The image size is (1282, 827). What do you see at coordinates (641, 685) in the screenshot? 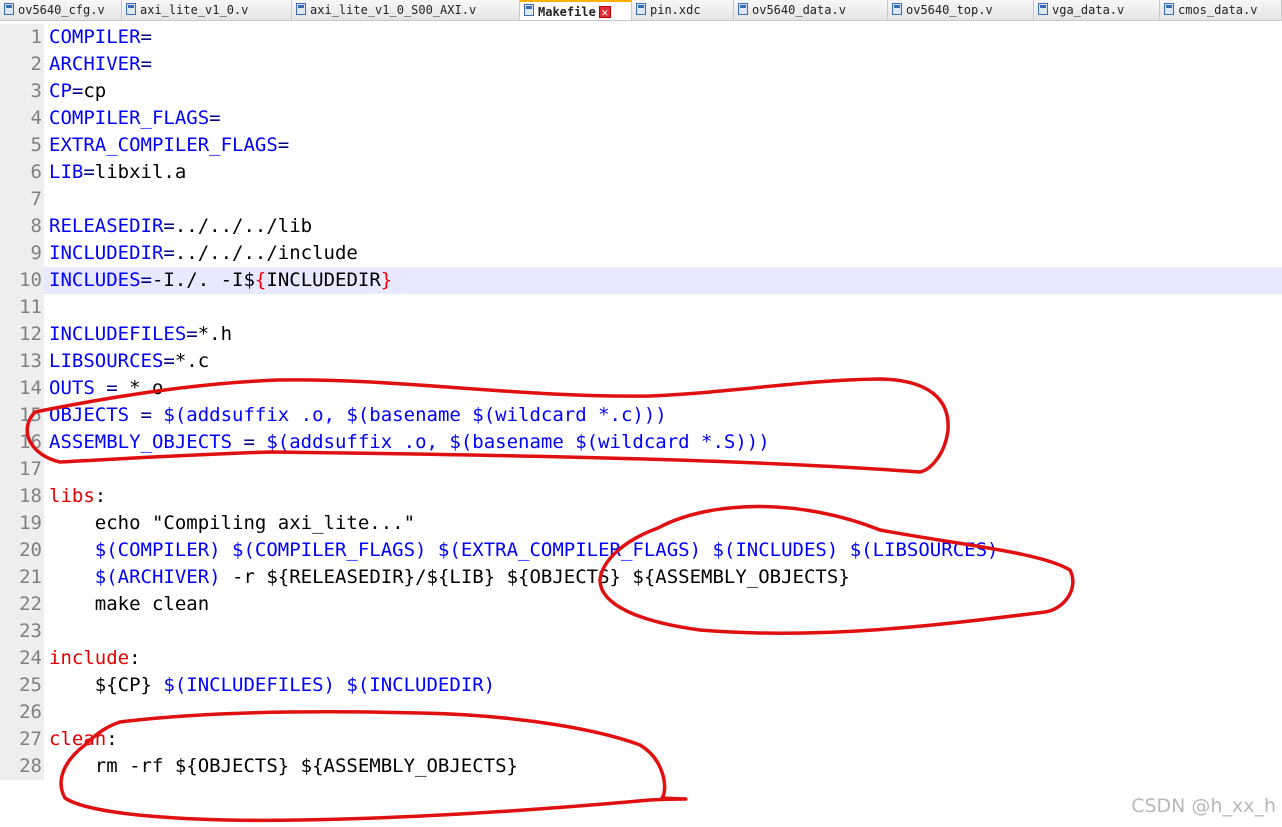
I see `code-line: 25 ${CP} $(INCLUDEFILES) $(INCLUDEDIR)` at bounding box center [641, 685].